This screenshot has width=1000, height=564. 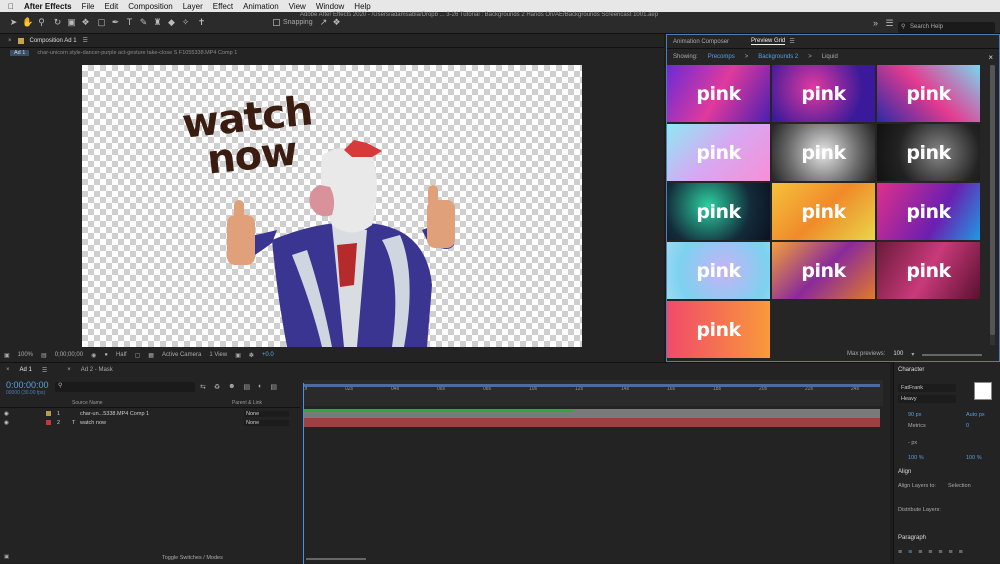 I want to click on snap-option-icon: ↗, so click(x=323, y=22).